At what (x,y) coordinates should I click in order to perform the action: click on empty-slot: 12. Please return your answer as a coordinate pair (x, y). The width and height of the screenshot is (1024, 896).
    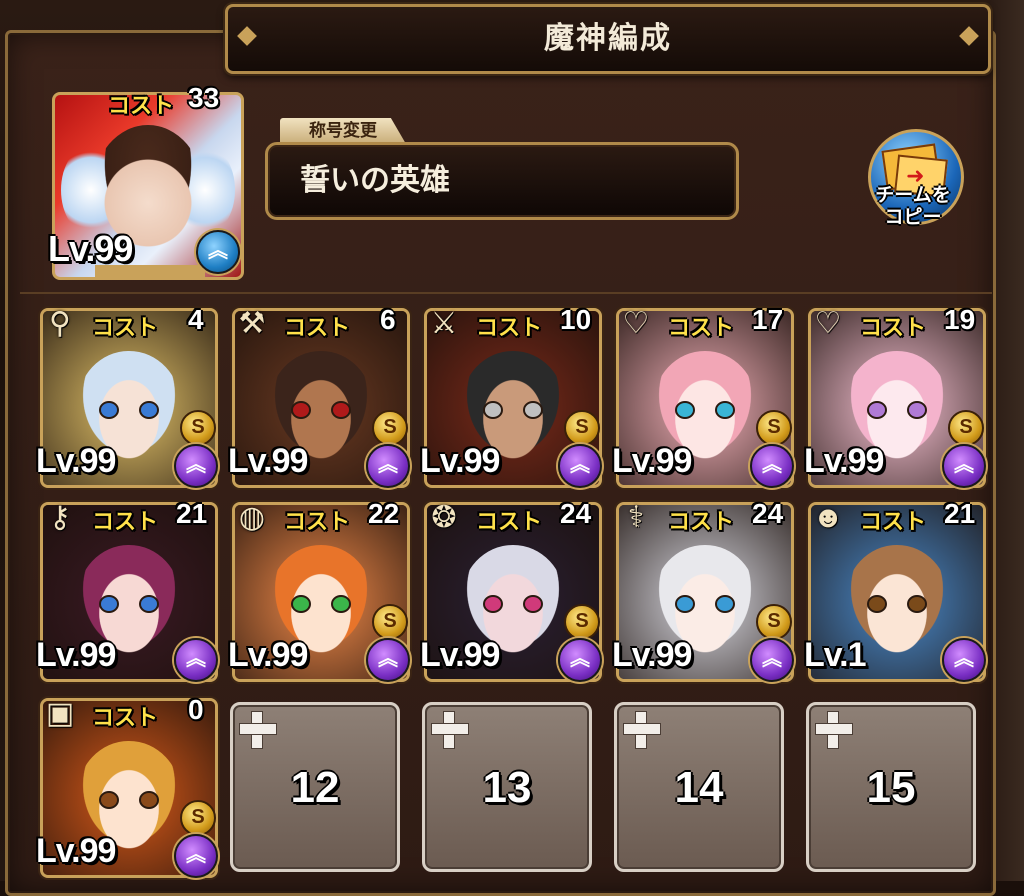
    Looking at the image, I should click on (315, 787).